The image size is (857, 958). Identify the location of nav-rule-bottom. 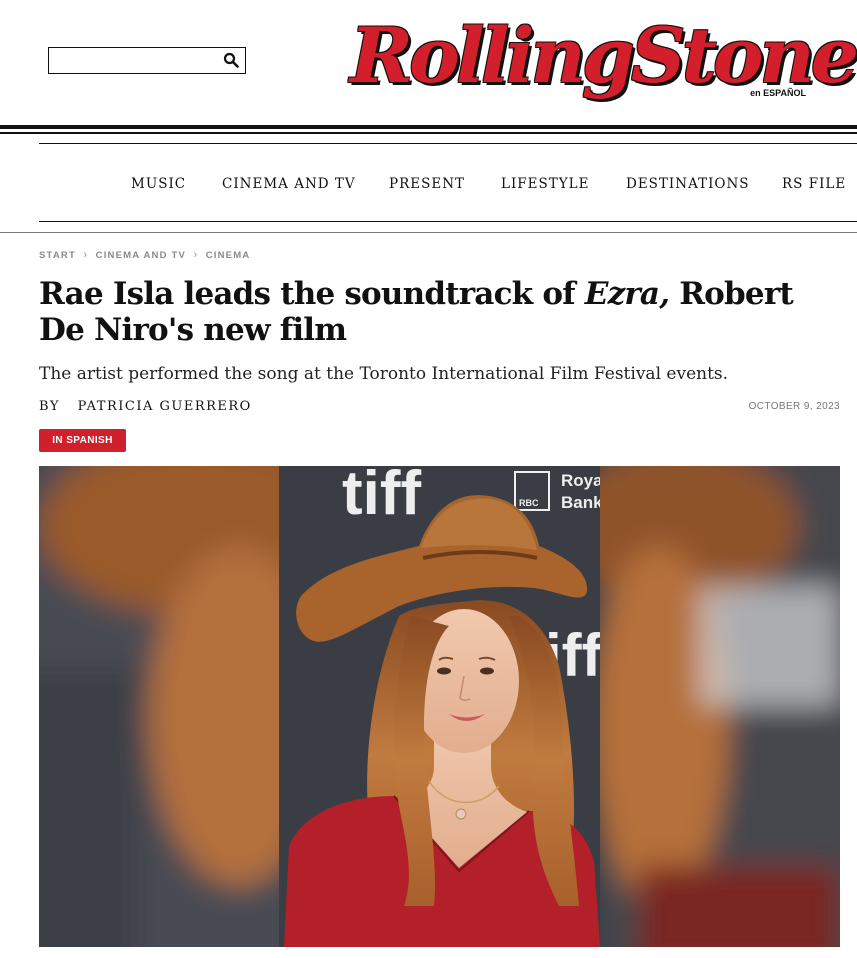
(448, 221).